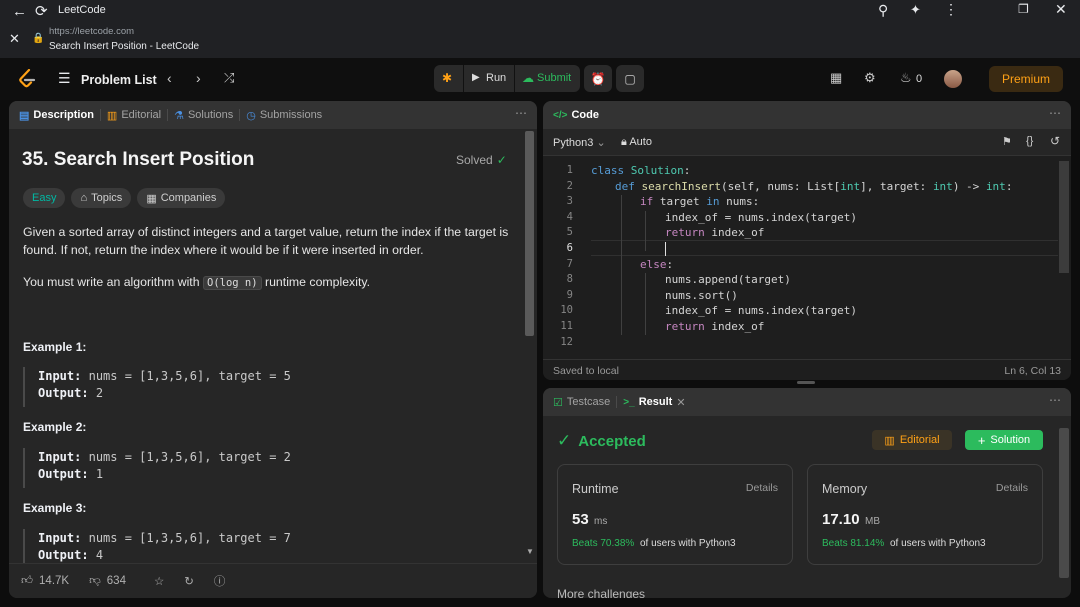  Describe the element at coordinates (870, 78) in the screenshot. I see `settings-gear-icon: ⚙` at that location.